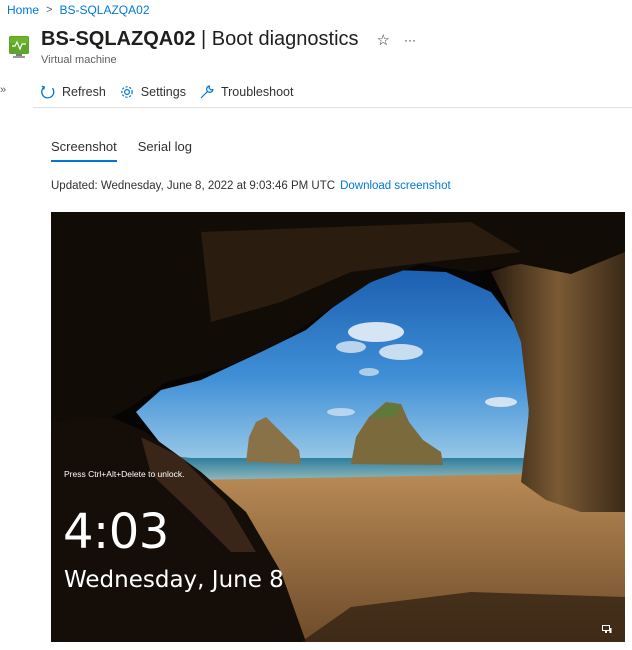 The image size is (632, 650). I want to click on refresh-label: Refresh, so click(84, 92).